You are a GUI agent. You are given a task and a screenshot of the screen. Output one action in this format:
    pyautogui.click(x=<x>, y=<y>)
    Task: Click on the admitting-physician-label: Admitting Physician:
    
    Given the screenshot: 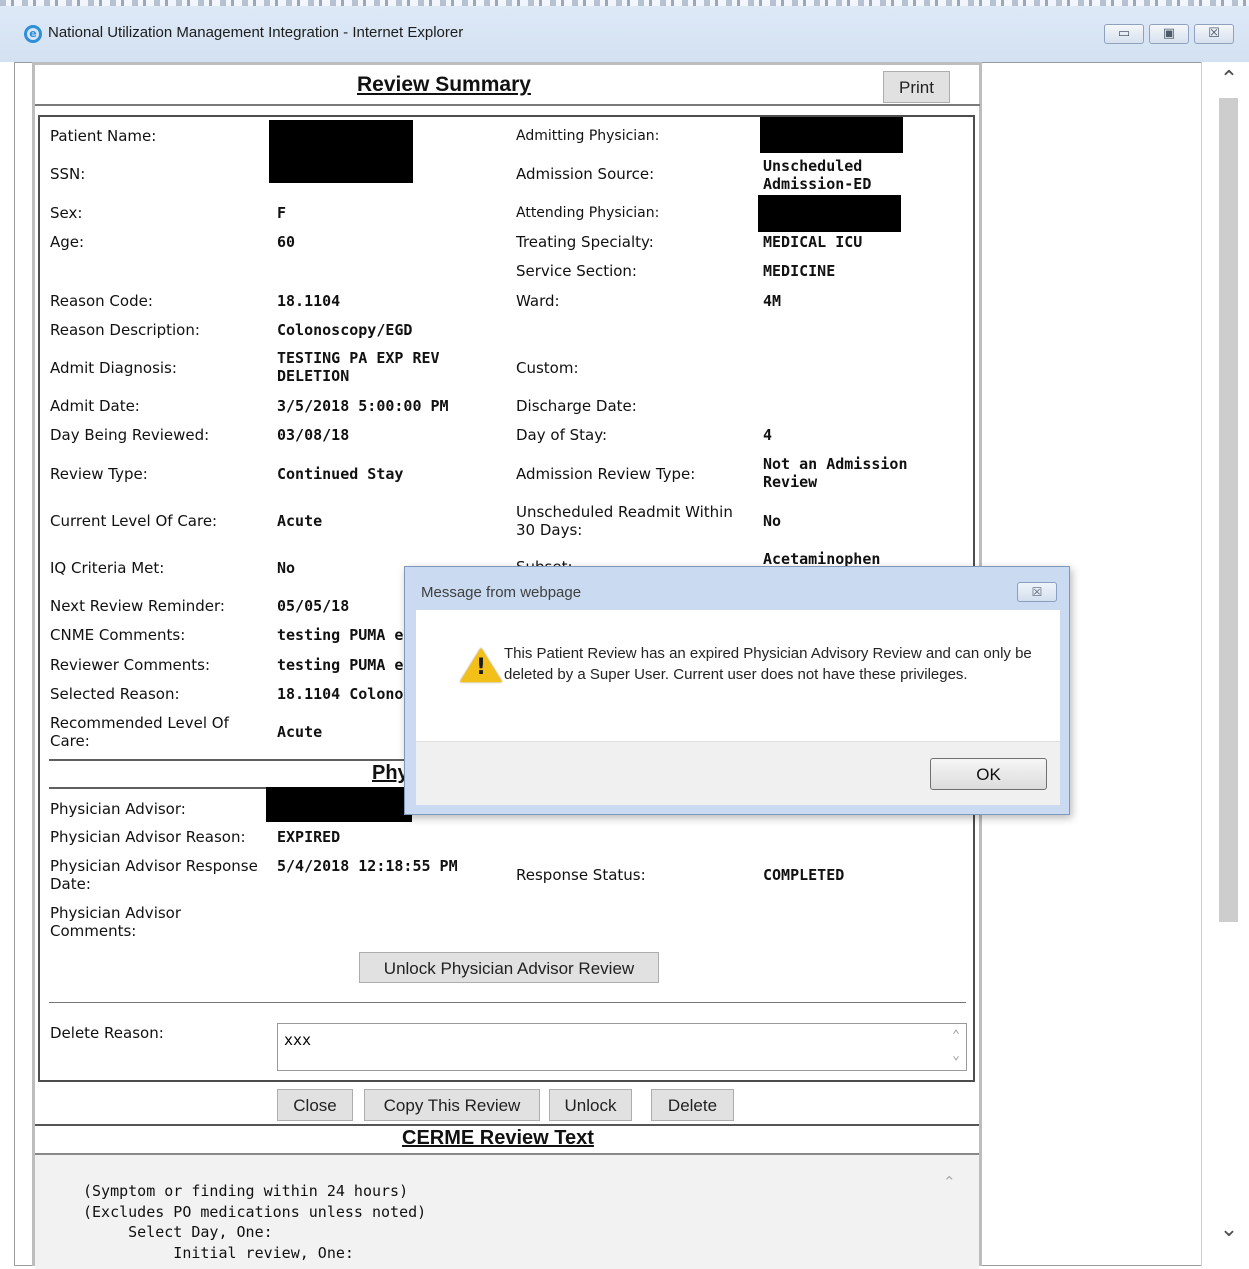 What is the action you would take?
    pyautogui.click(x=588, y=136)
    